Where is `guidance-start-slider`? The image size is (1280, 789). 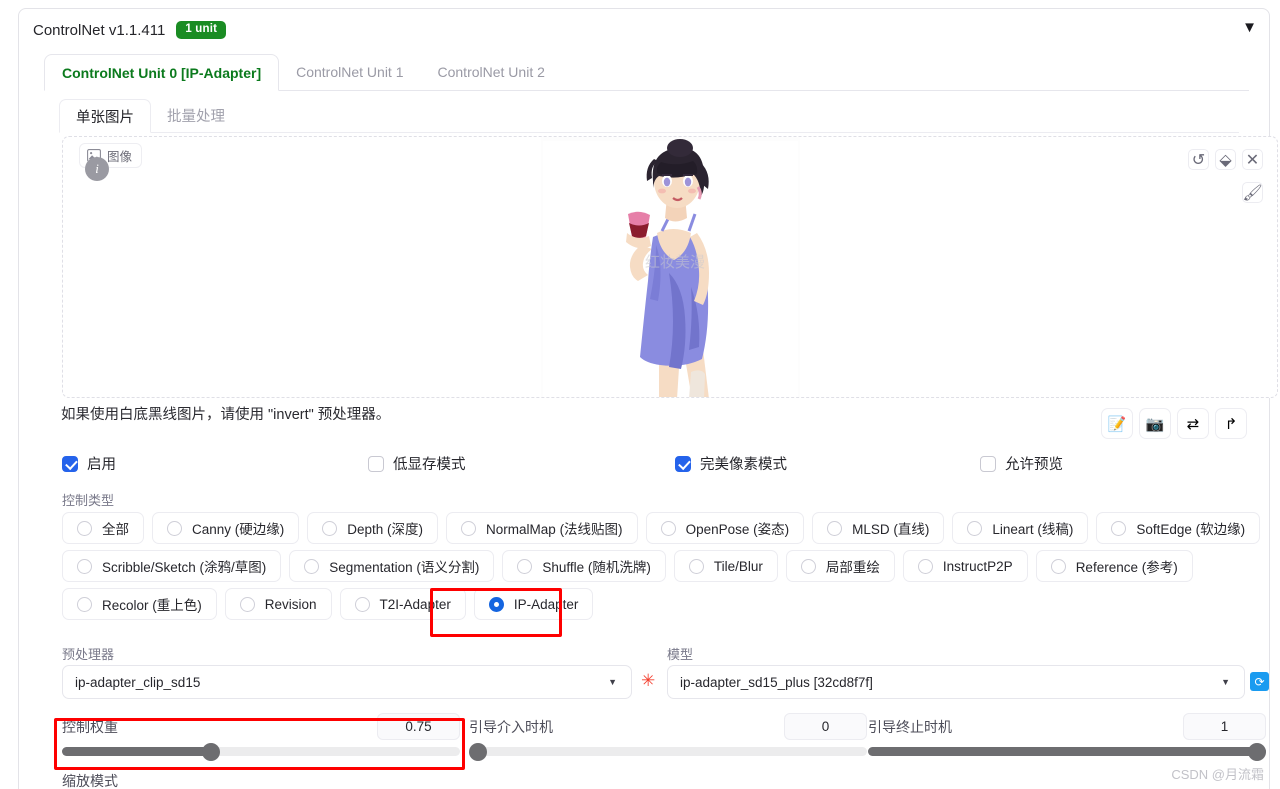 guidance-start-slider is located at coordinates (668, 751).